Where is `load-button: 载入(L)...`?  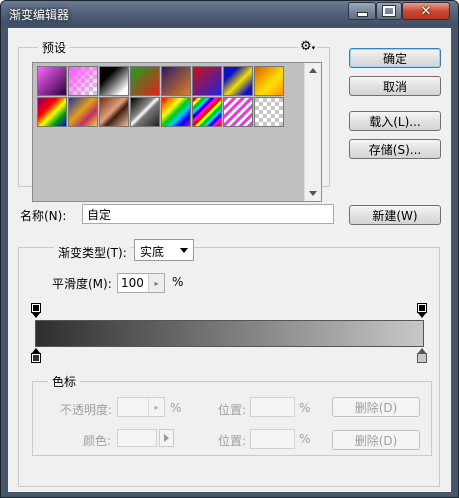
load-button: 载入(L)... is located at coordinates (395, 121).